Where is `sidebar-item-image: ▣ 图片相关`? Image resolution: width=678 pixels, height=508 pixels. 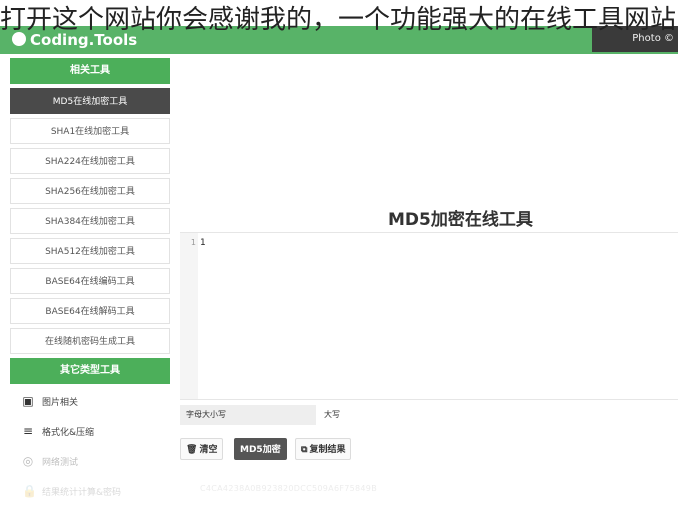 sidebar-item-image: ▣ 图片相关 is located at coordinates (90, 401).